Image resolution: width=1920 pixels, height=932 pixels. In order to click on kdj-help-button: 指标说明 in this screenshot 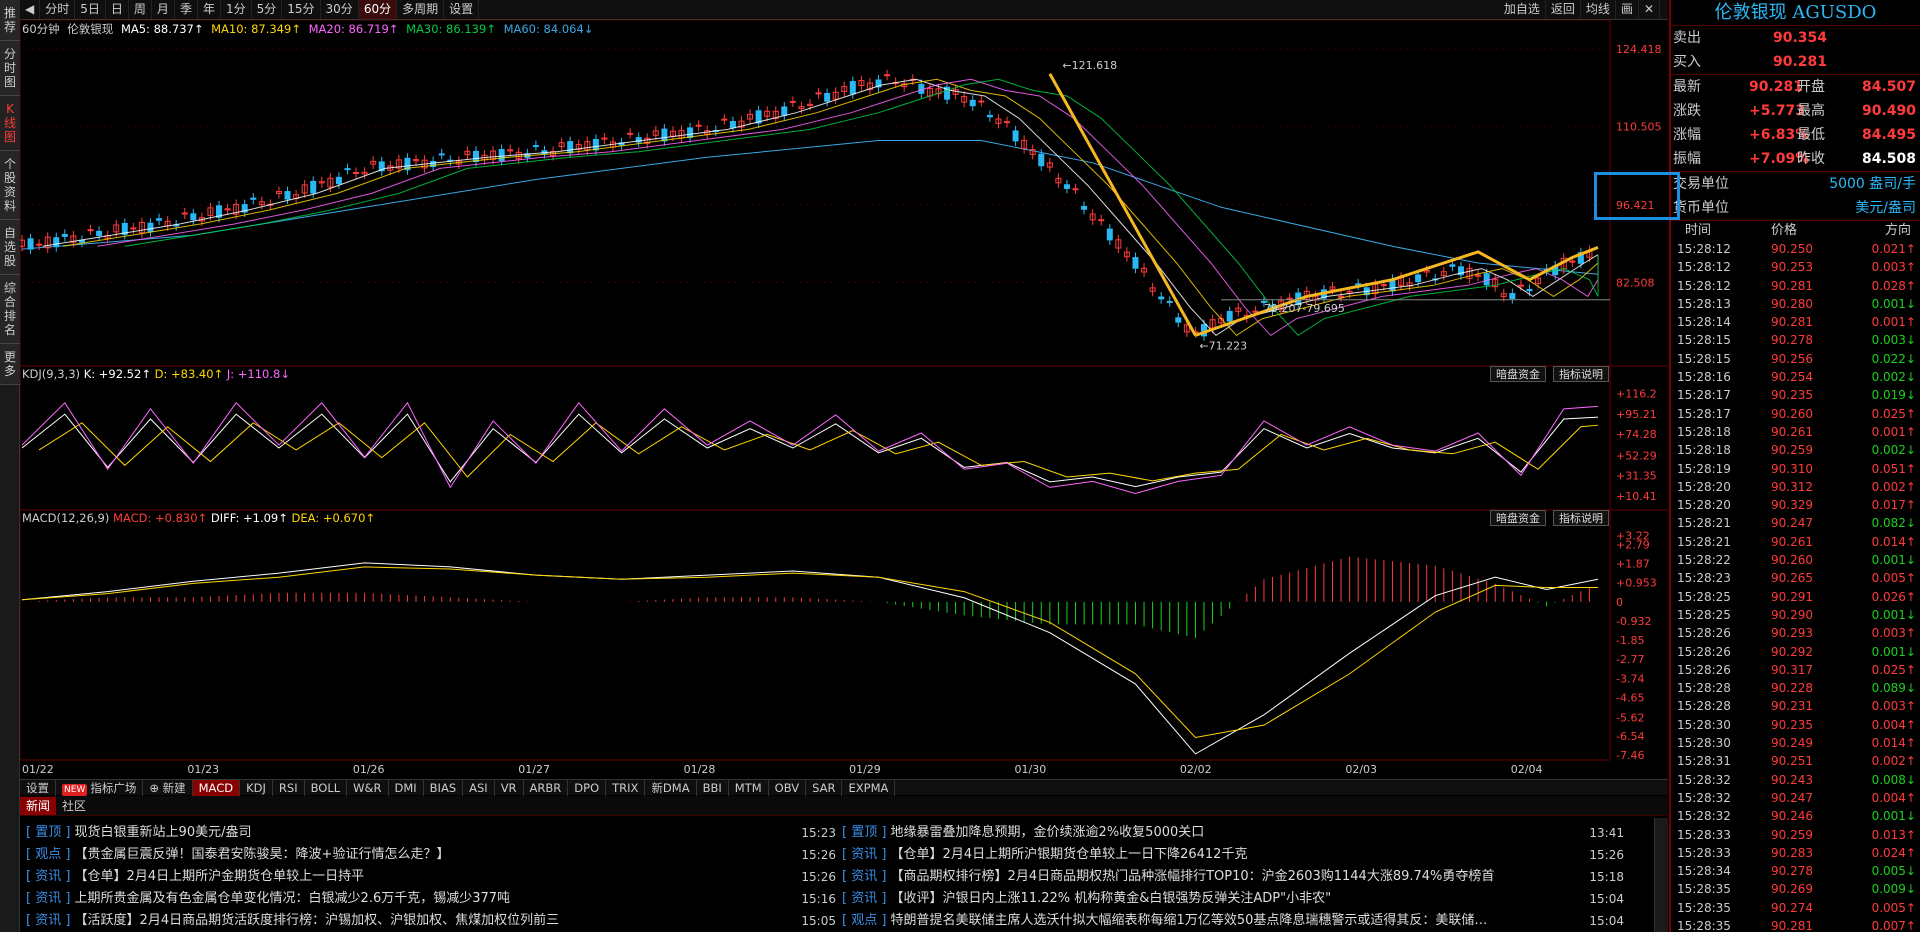, I will do `click(1581, 374)`.